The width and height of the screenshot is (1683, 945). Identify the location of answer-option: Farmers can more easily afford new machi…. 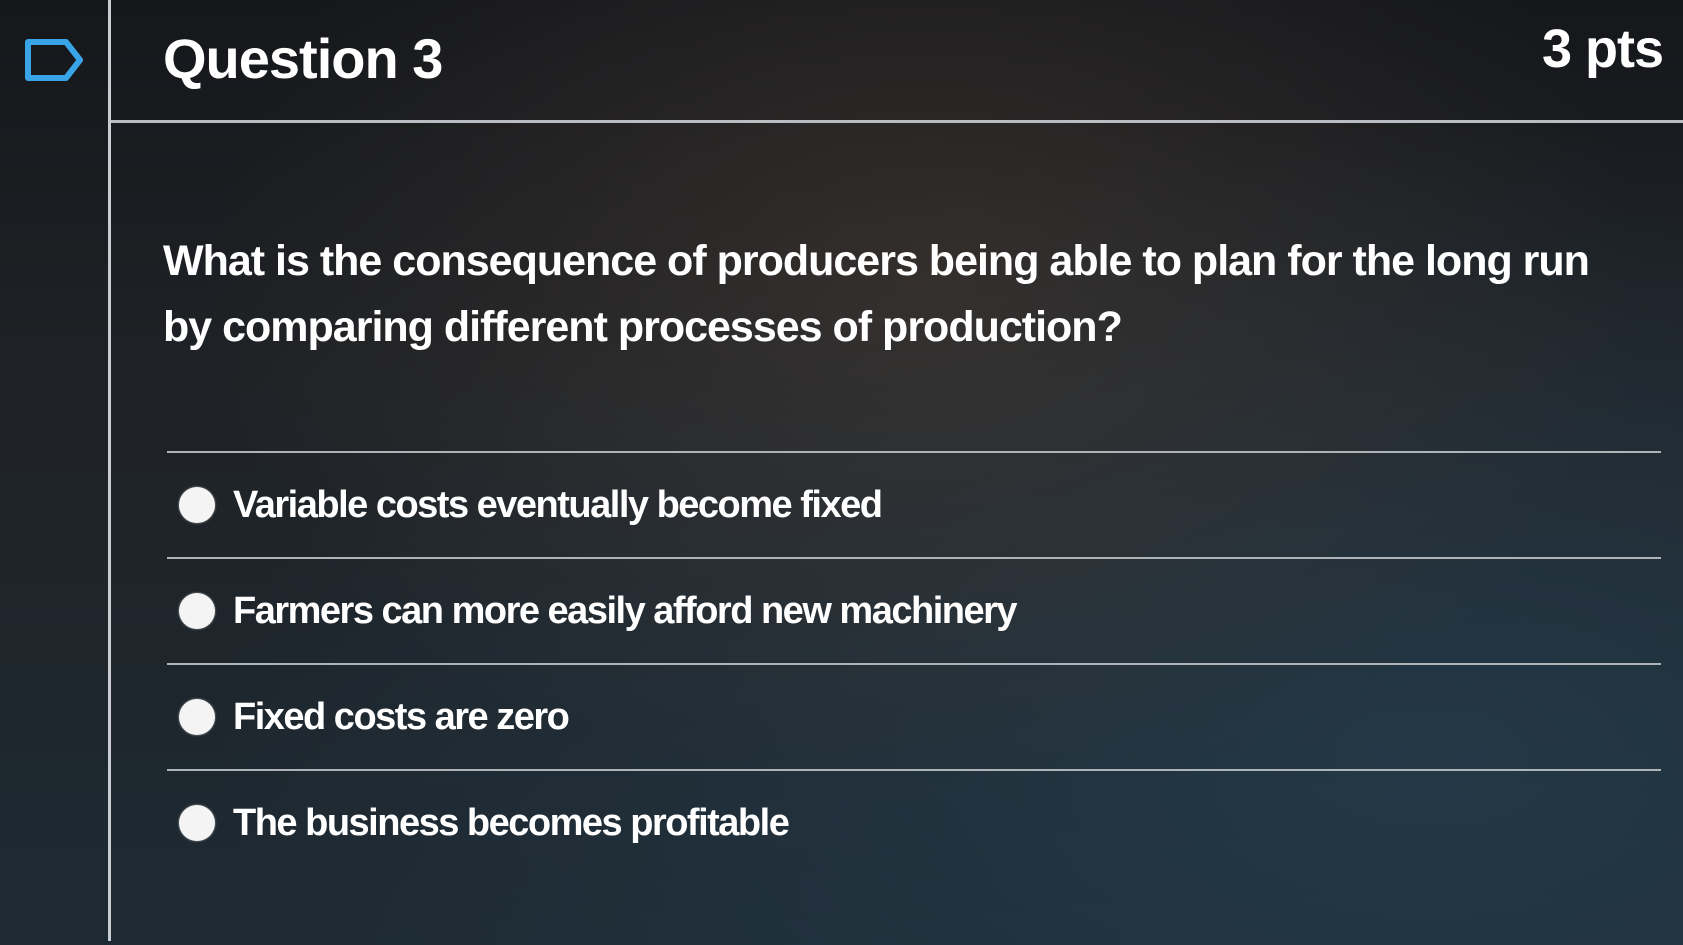
(914, 610).